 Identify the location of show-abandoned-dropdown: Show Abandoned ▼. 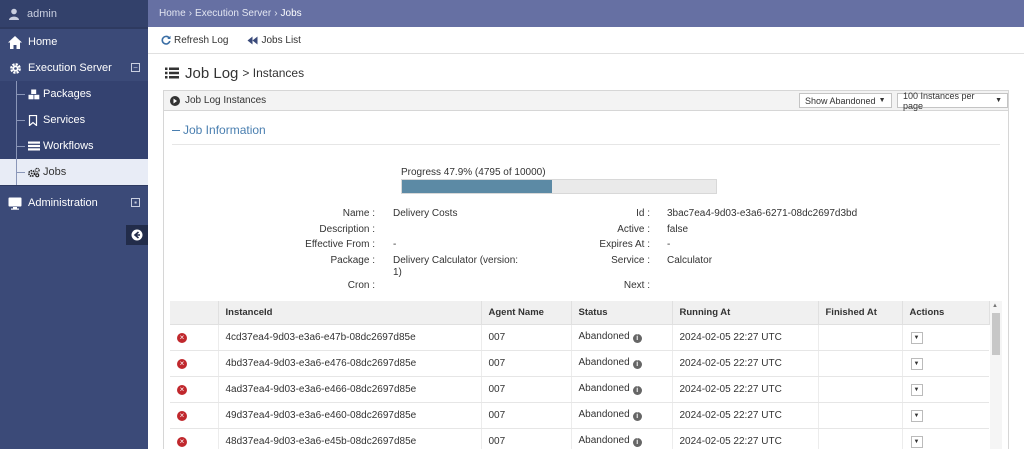
(845, 100).